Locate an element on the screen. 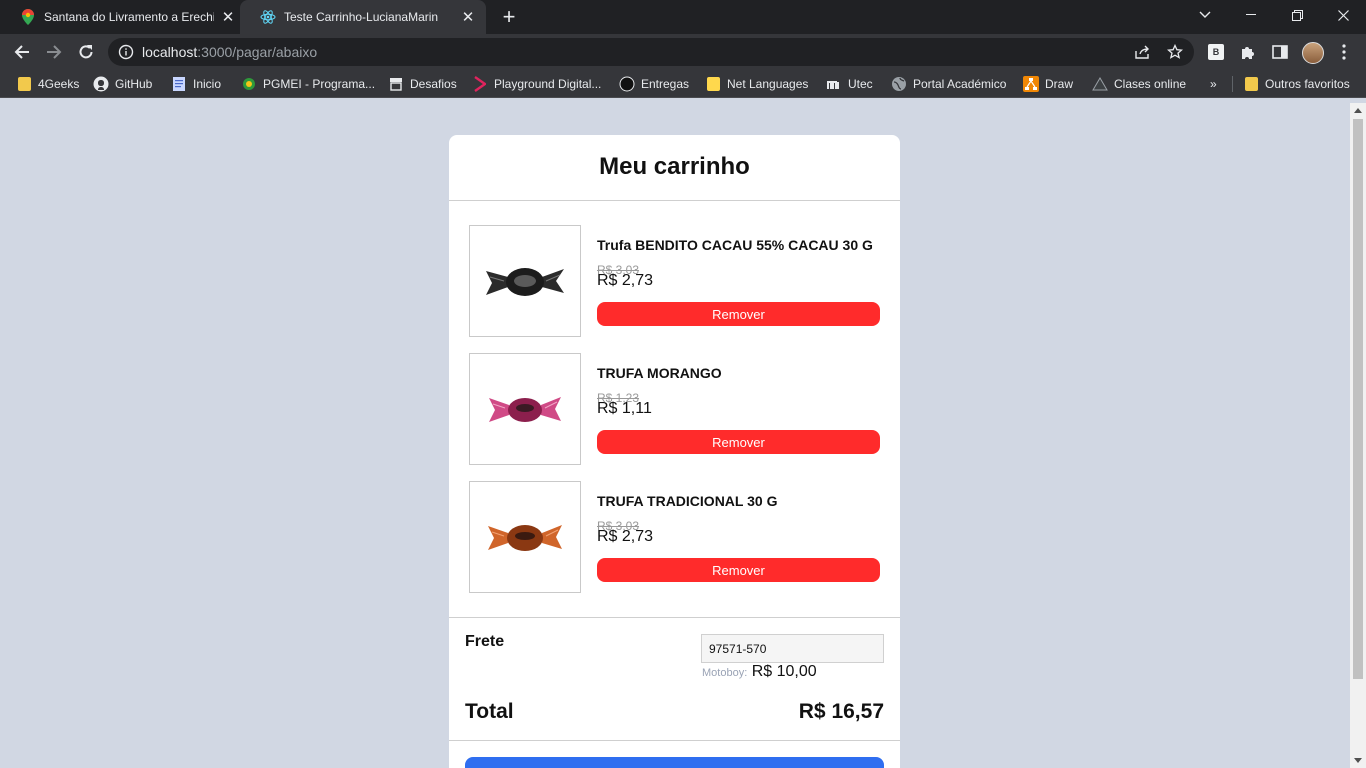 Image resolution: width=1366 pixels, height=768 pixels. info-icon is located at coordinates (126, 52).